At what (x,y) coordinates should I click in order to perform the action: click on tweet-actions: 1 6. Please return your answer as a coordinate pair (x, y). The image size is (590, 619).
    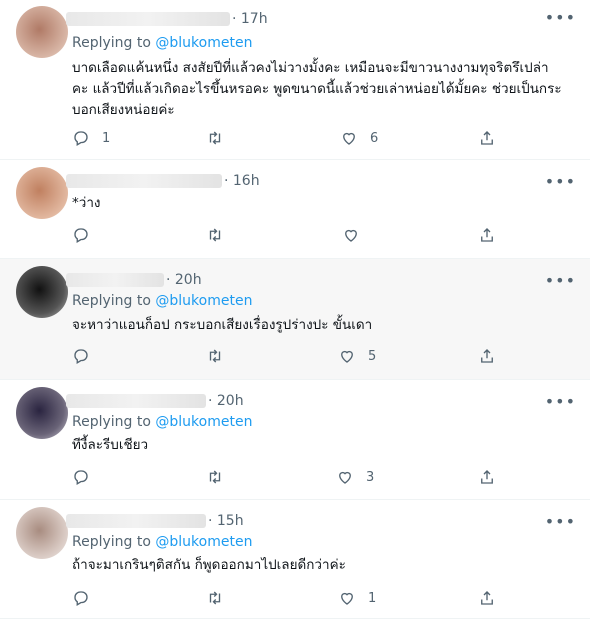
    Looking at the image, I should click on (292, 139).